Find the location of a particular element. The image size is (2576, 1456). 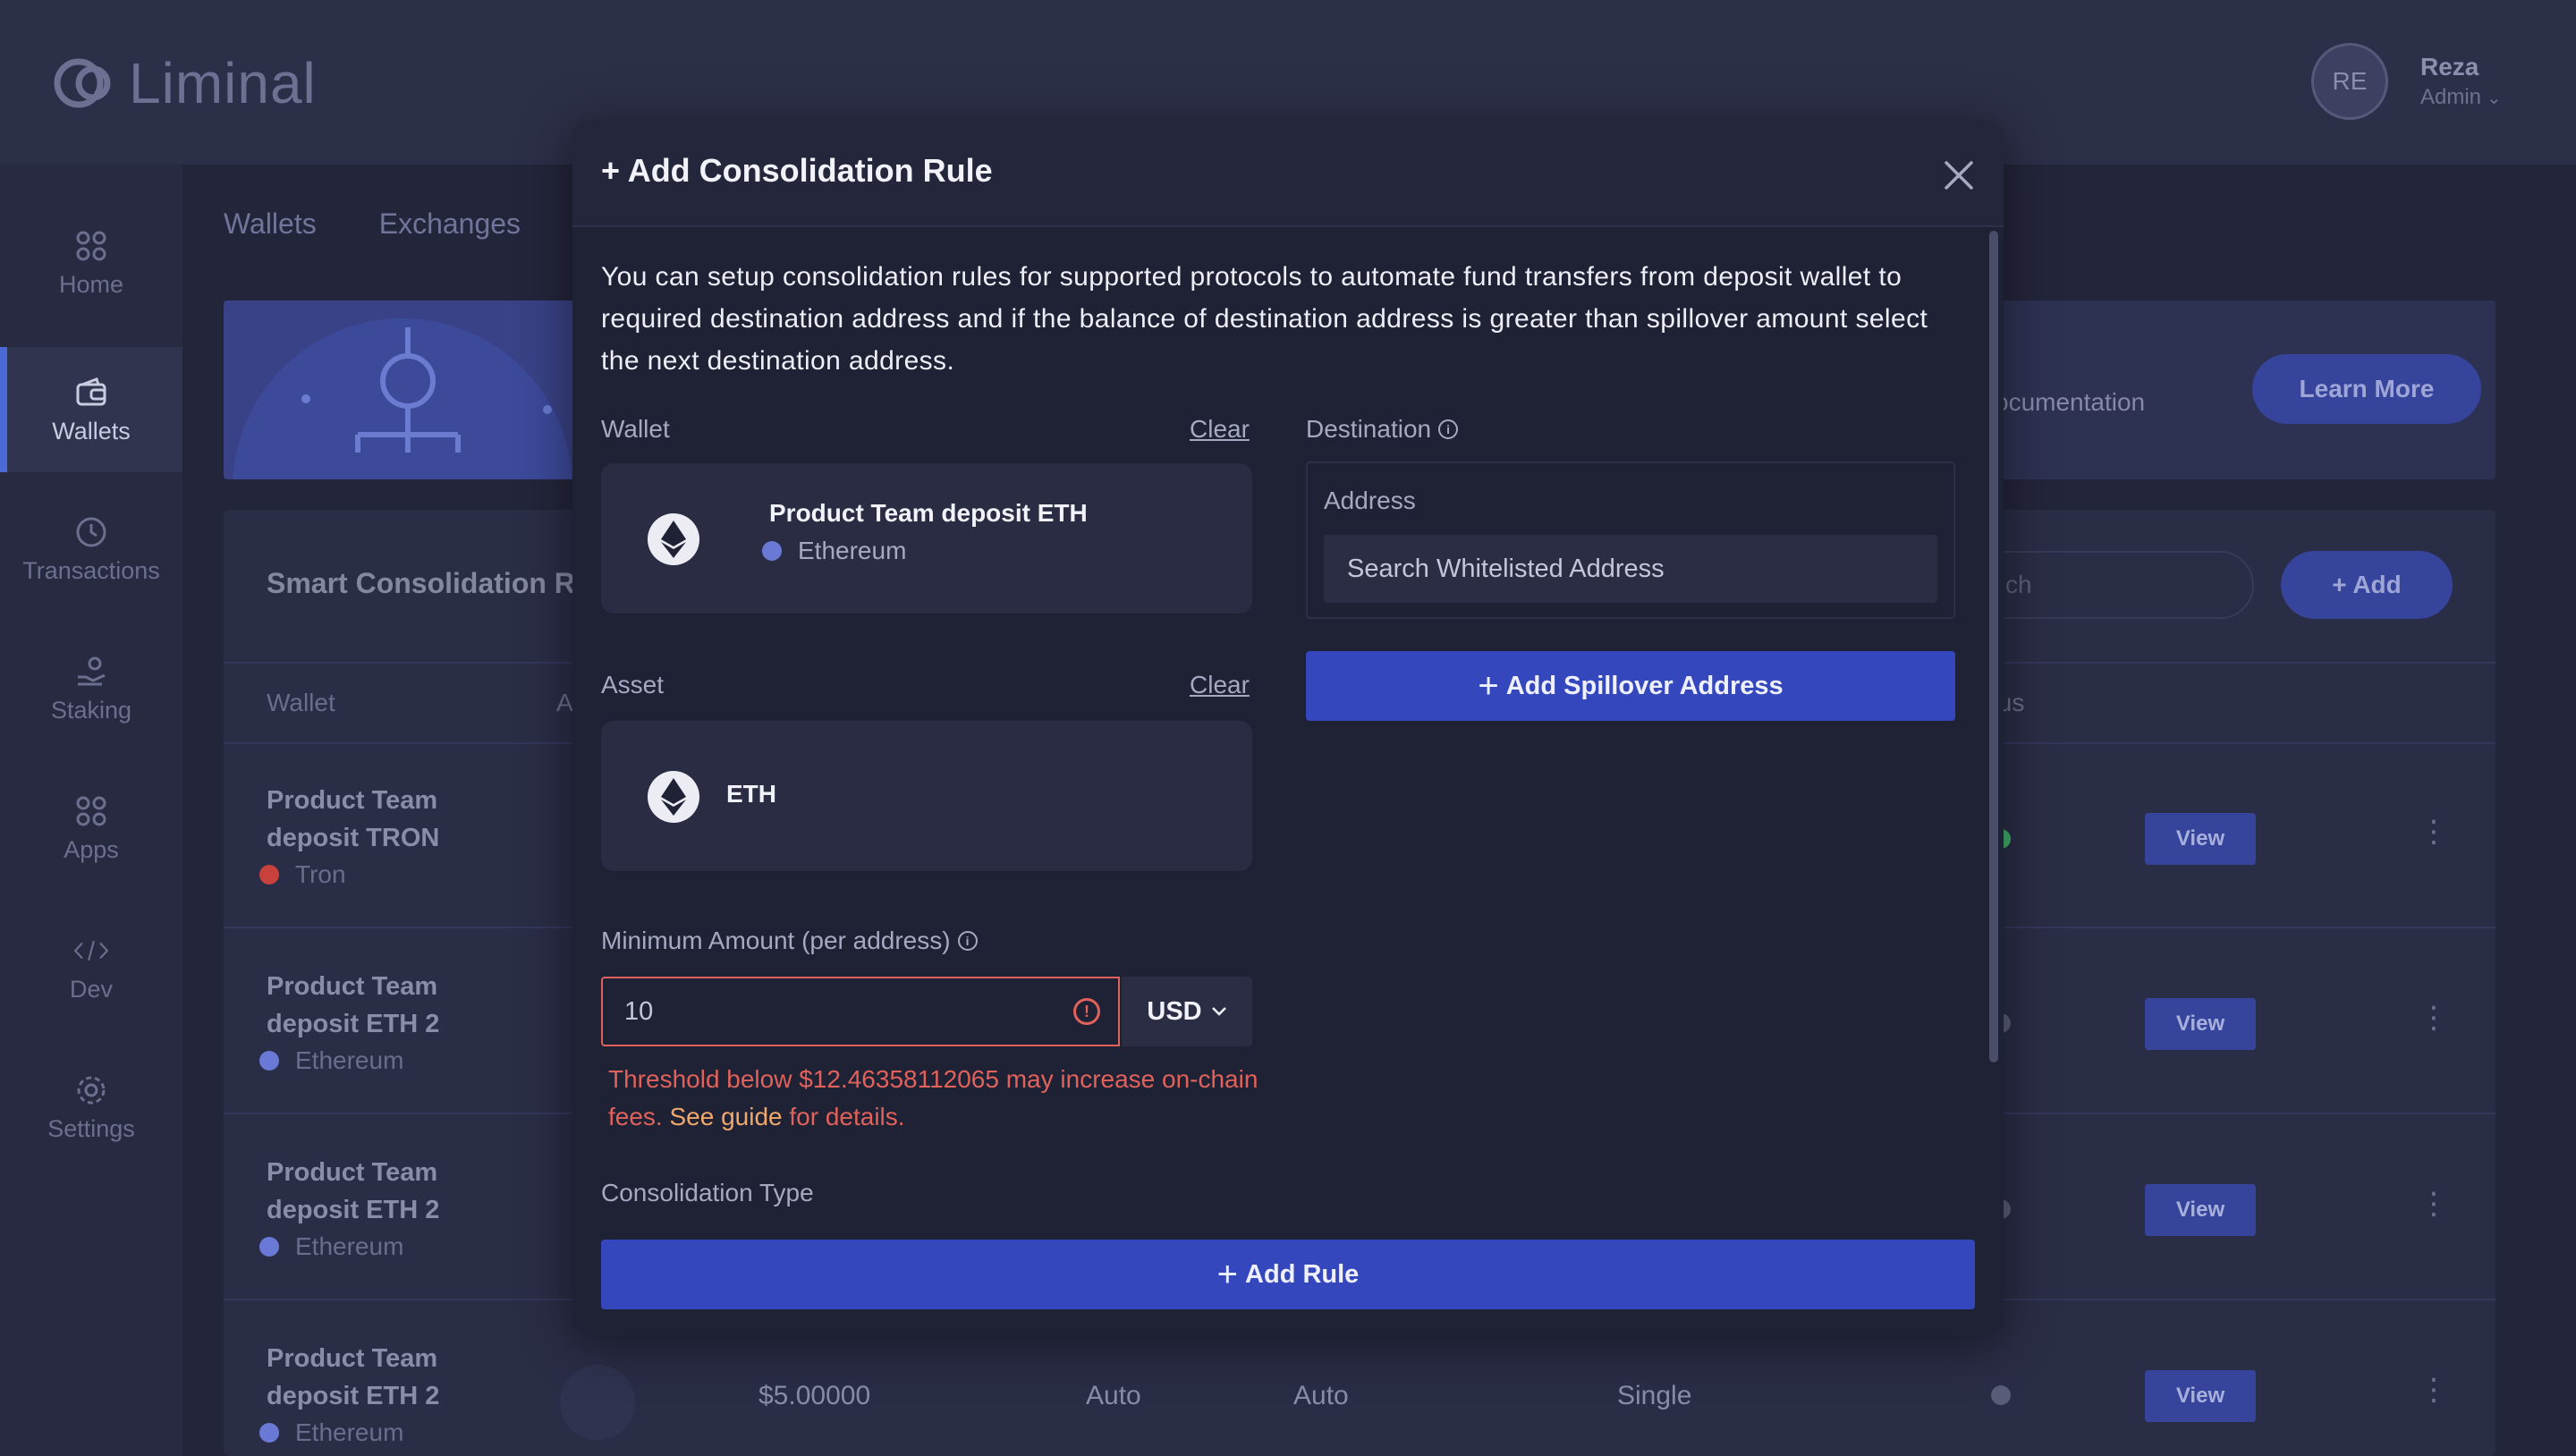

add-rule-button: + Add Rule is located at coordinates (1288, 1274).